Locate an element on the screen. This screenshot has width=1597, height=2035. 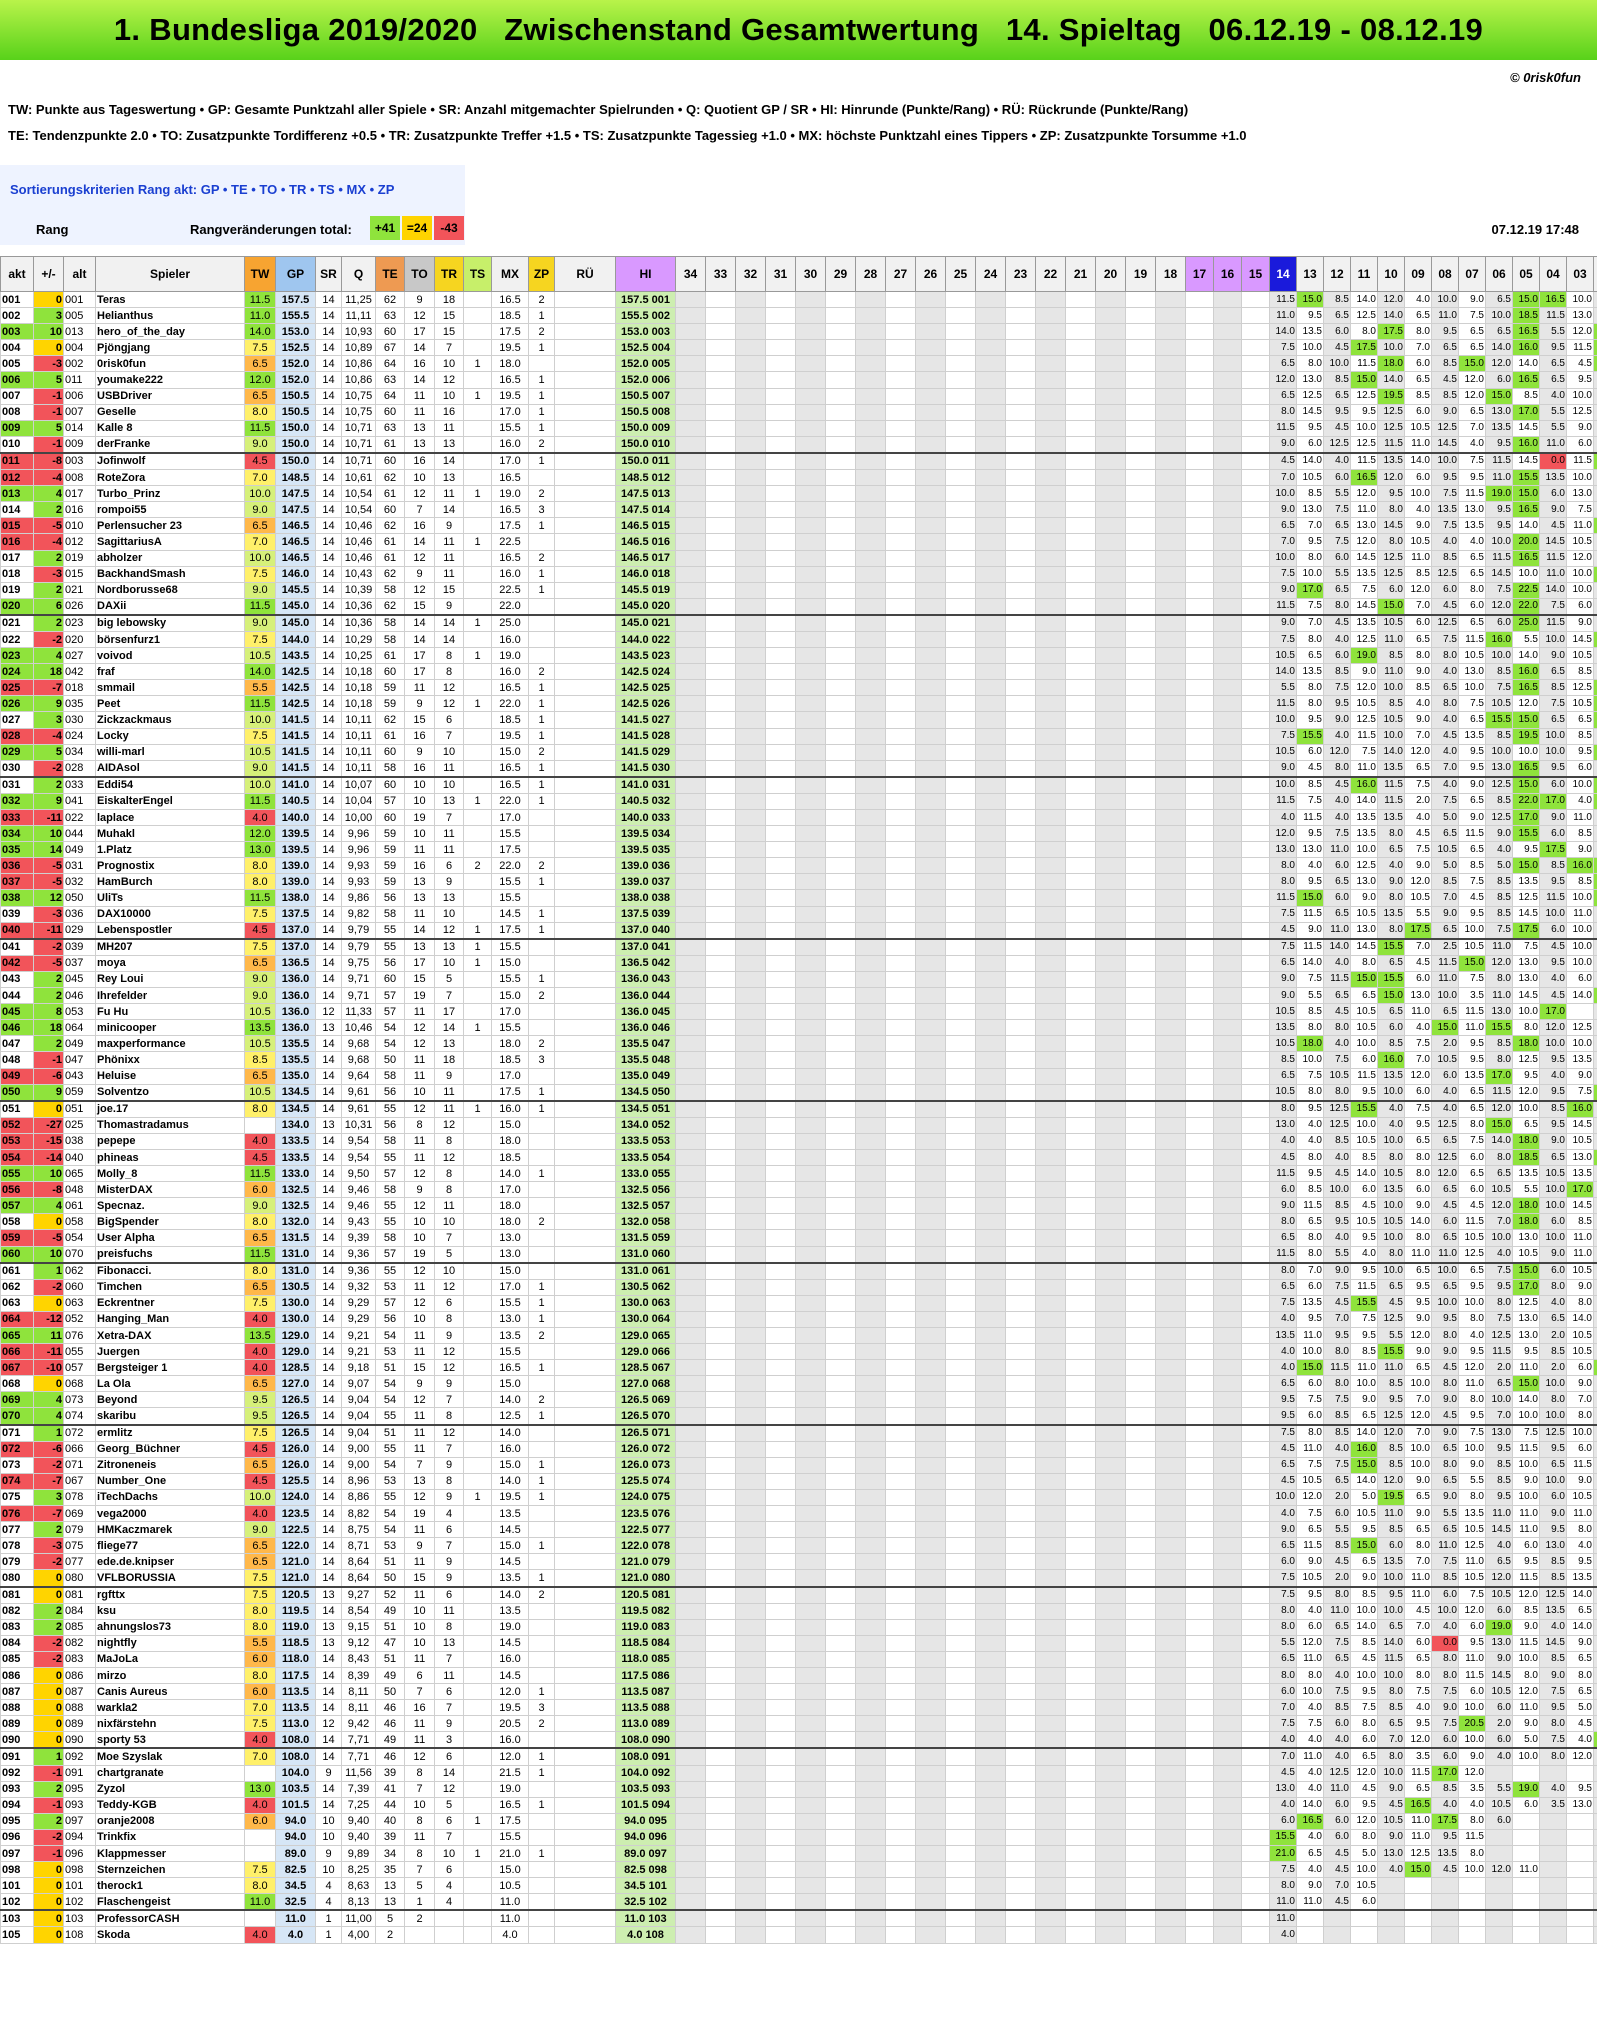
col-round-18: 18 is located at coordinates (1170, 274).